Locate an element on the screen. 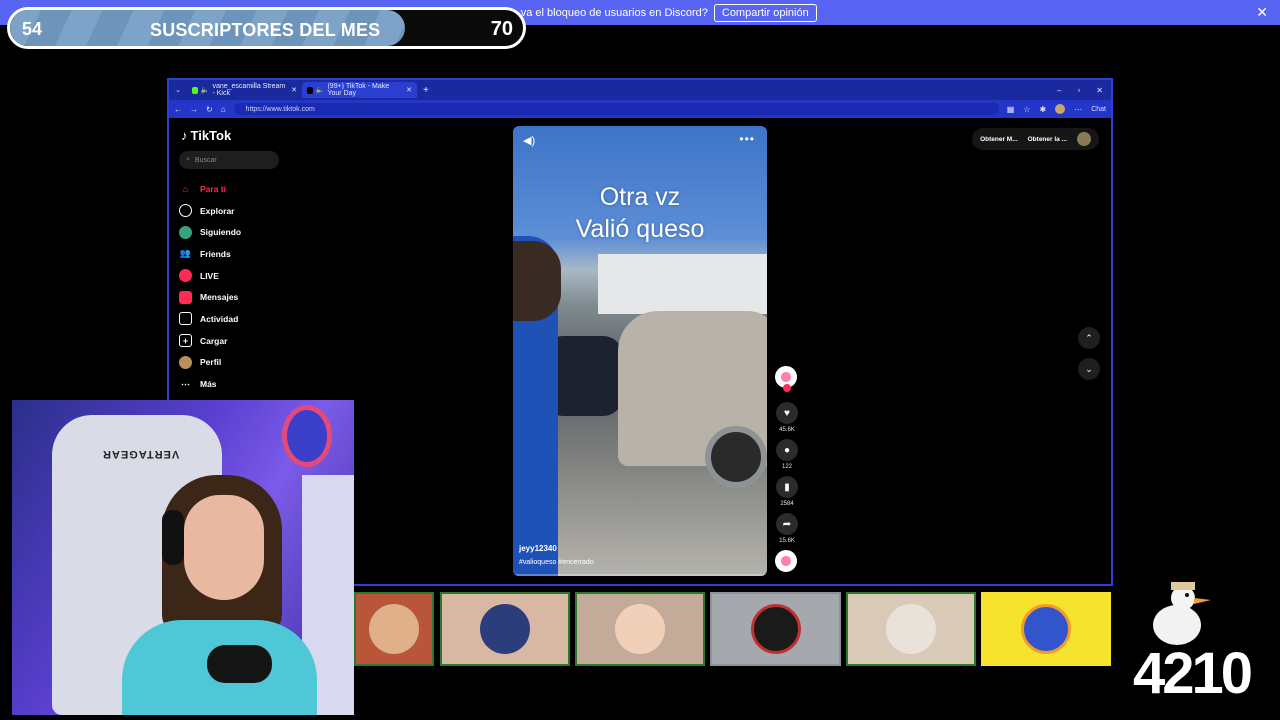 This screenshot has width=1280, height=720. video-action-bar: ♥ 45.6K ● 122 ▮ 2584 ➦ 15.6K is located at coordinates (787, 469).